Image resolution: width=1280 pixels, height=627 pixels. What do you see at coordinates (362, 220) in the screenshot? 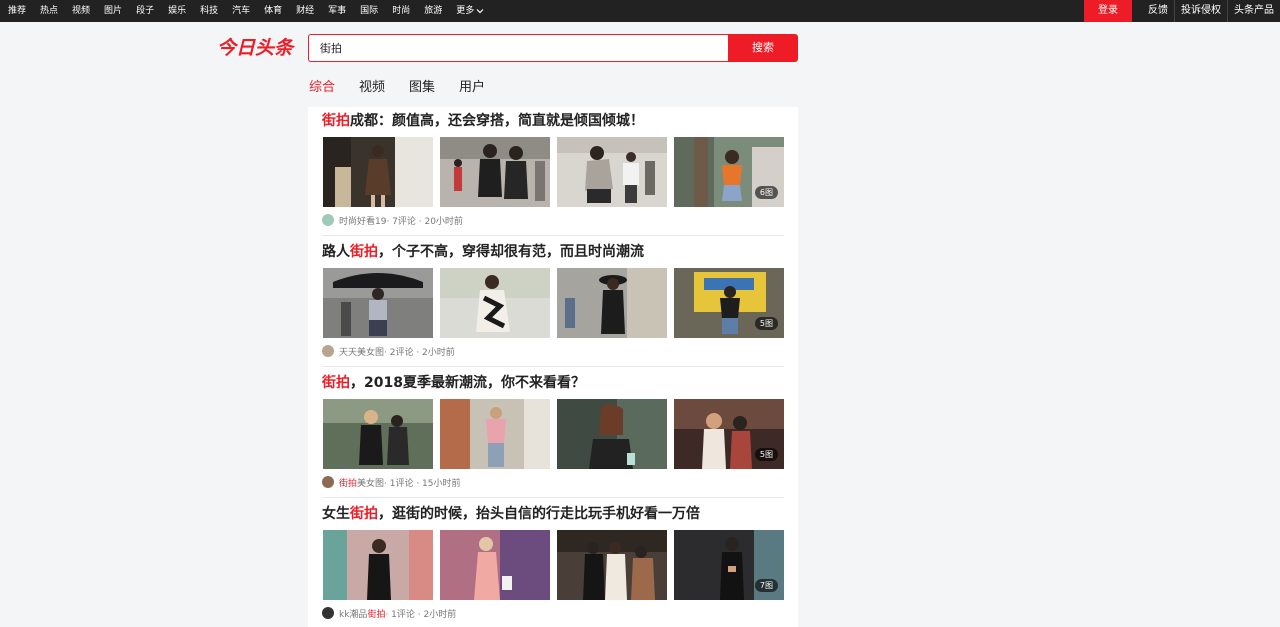
I see `author-name: 时尚好看19` at bounding box center [362, 220].